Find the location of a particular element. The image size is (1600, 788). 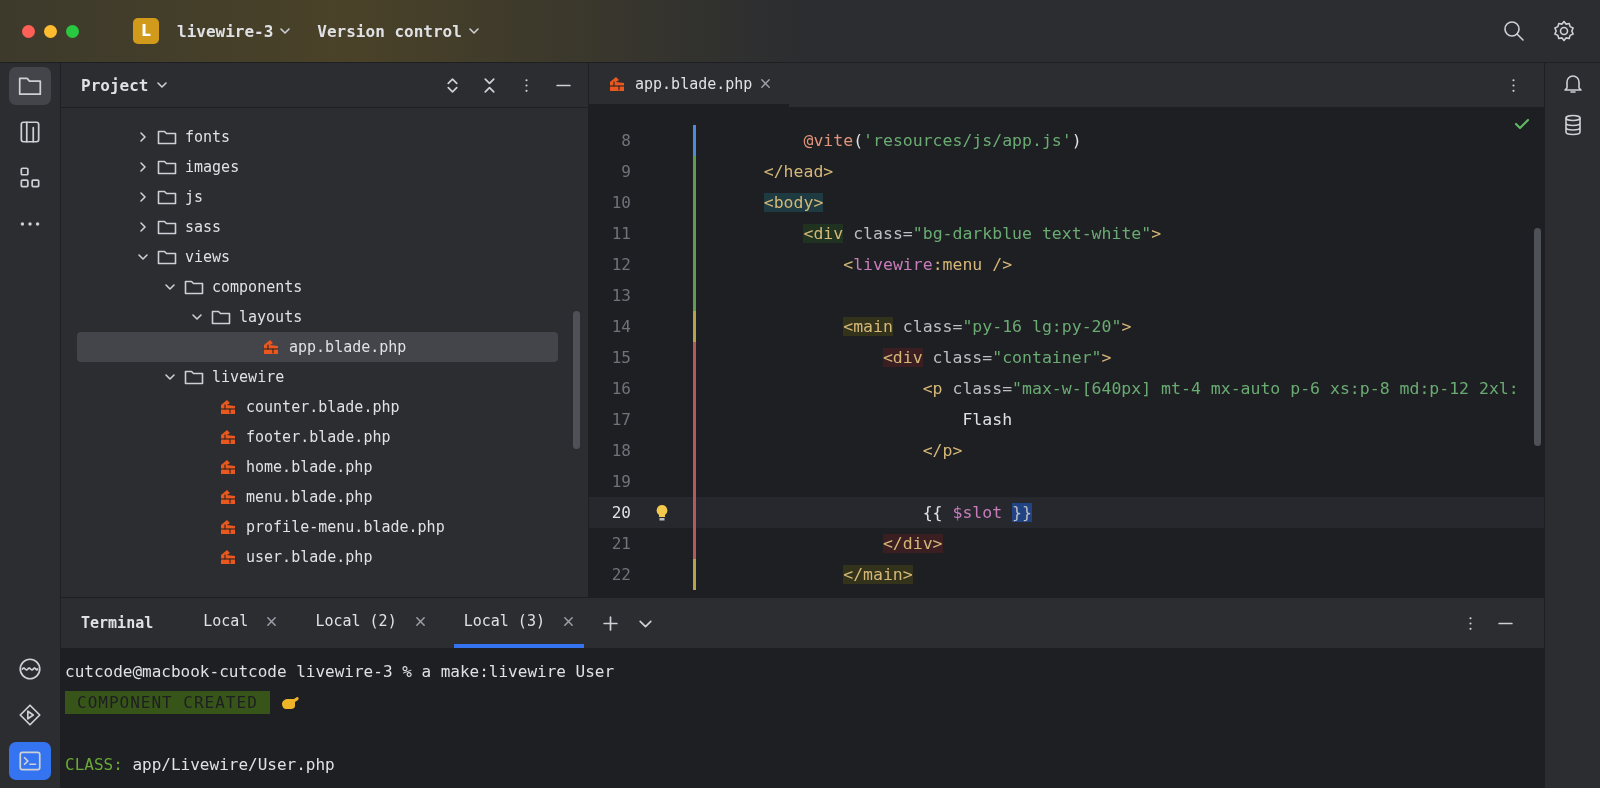

repository-switcher: livewire-3 is located at coordinates (234, 31).